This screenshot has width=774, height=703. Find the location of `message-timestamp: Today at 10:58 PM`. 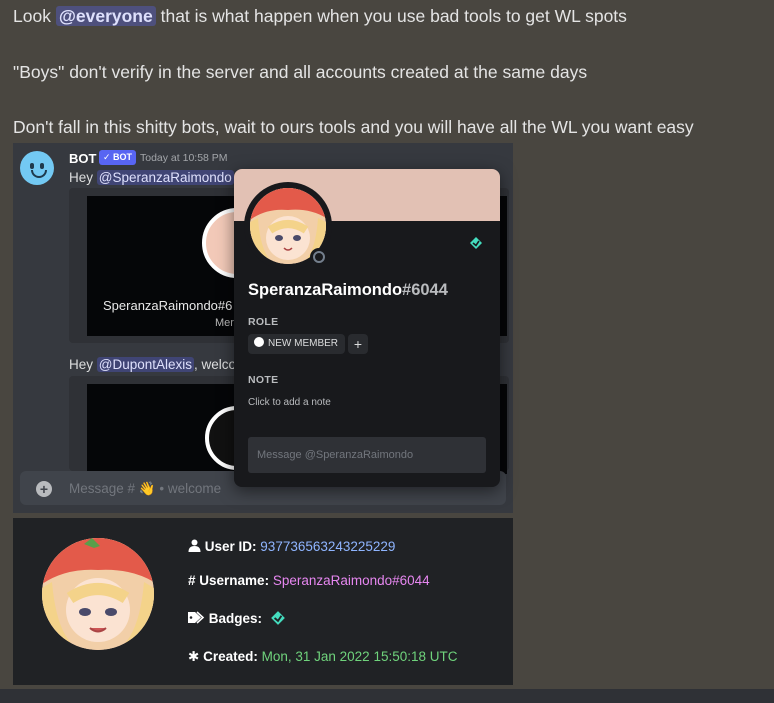

message-timestamp: Today at 10:58 PM is located at coordinates (184, 158).